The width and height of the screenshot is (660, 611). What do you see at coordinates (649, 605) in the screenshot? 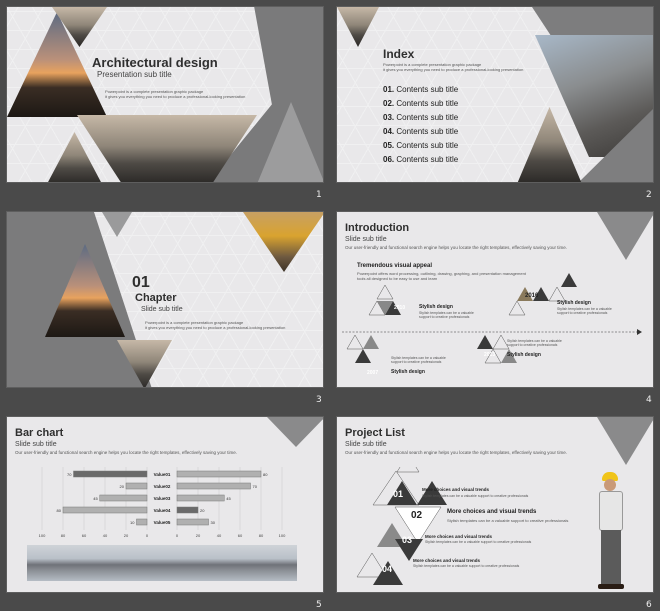
I see `slide-number: 6` at bounding box center [649, 605].